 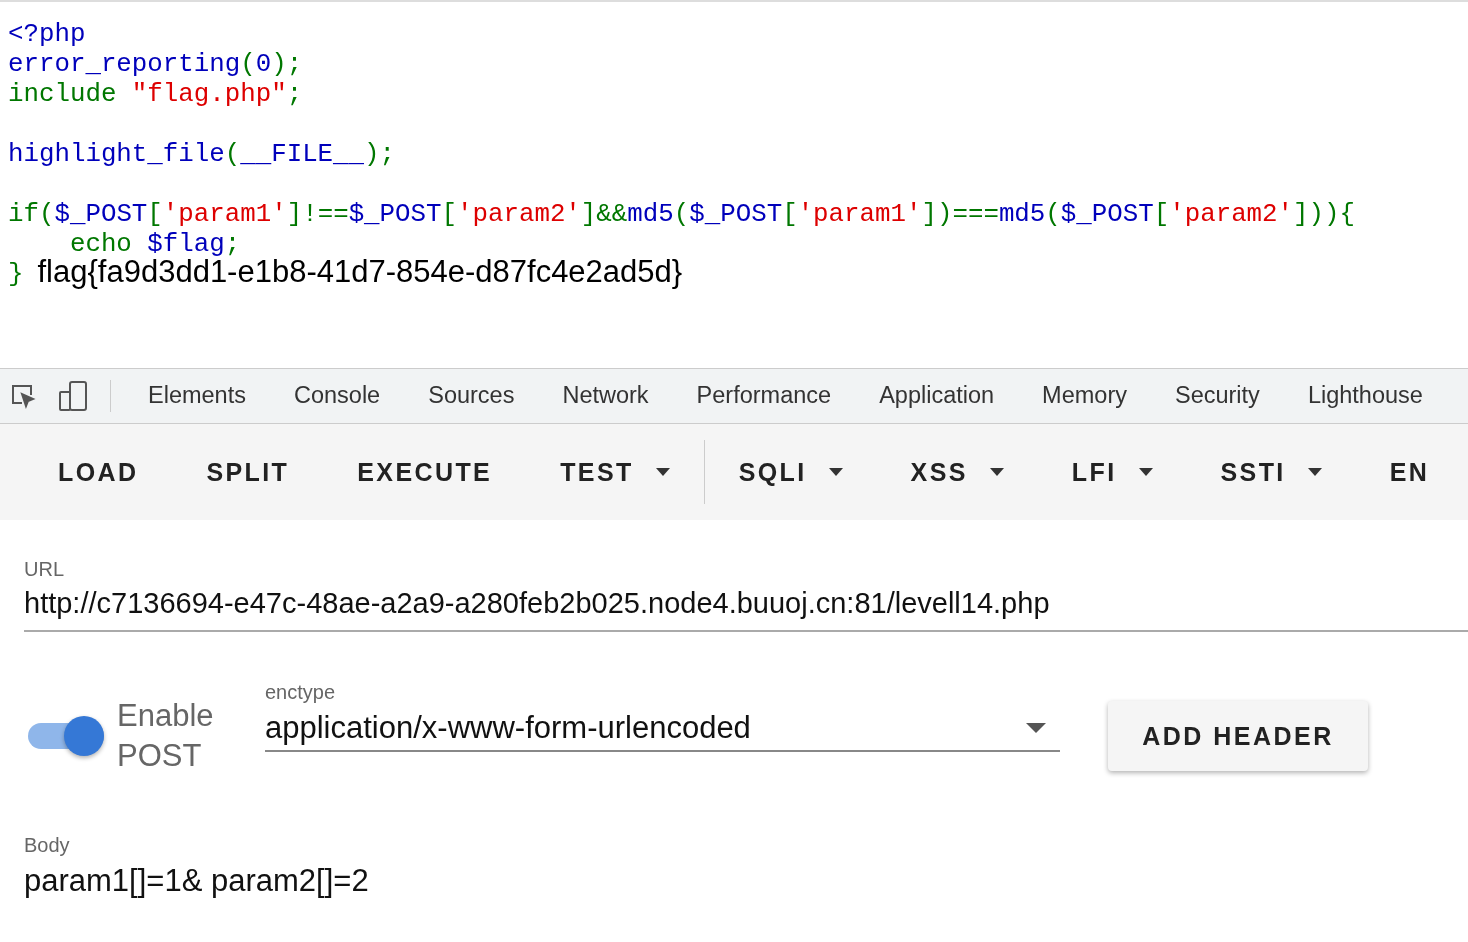 I want to click on enctype-select: application/x-www-form-urlencoded, so click(x=662, y=727).